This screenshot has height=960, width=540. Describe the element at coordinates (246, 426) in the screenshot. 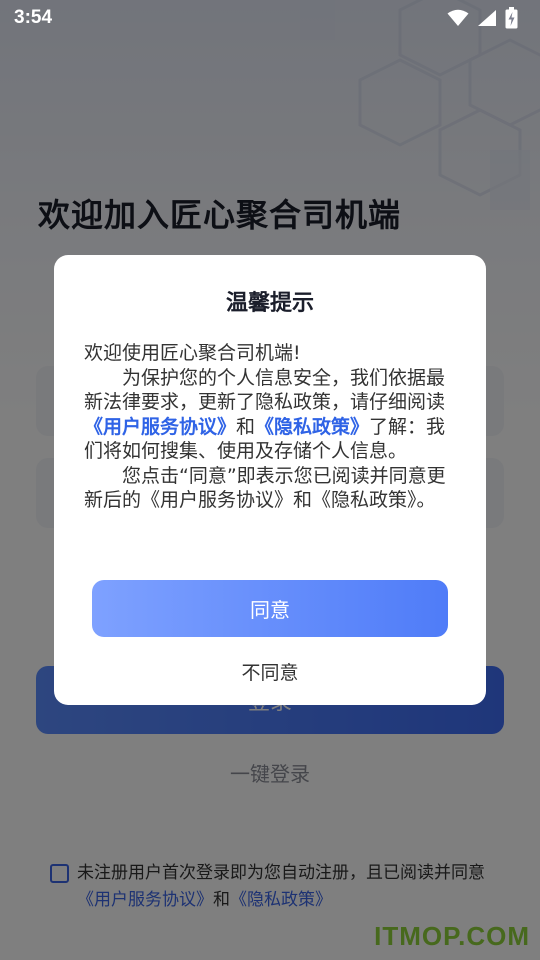

I see `paragraph-1-and: 和` at that location.